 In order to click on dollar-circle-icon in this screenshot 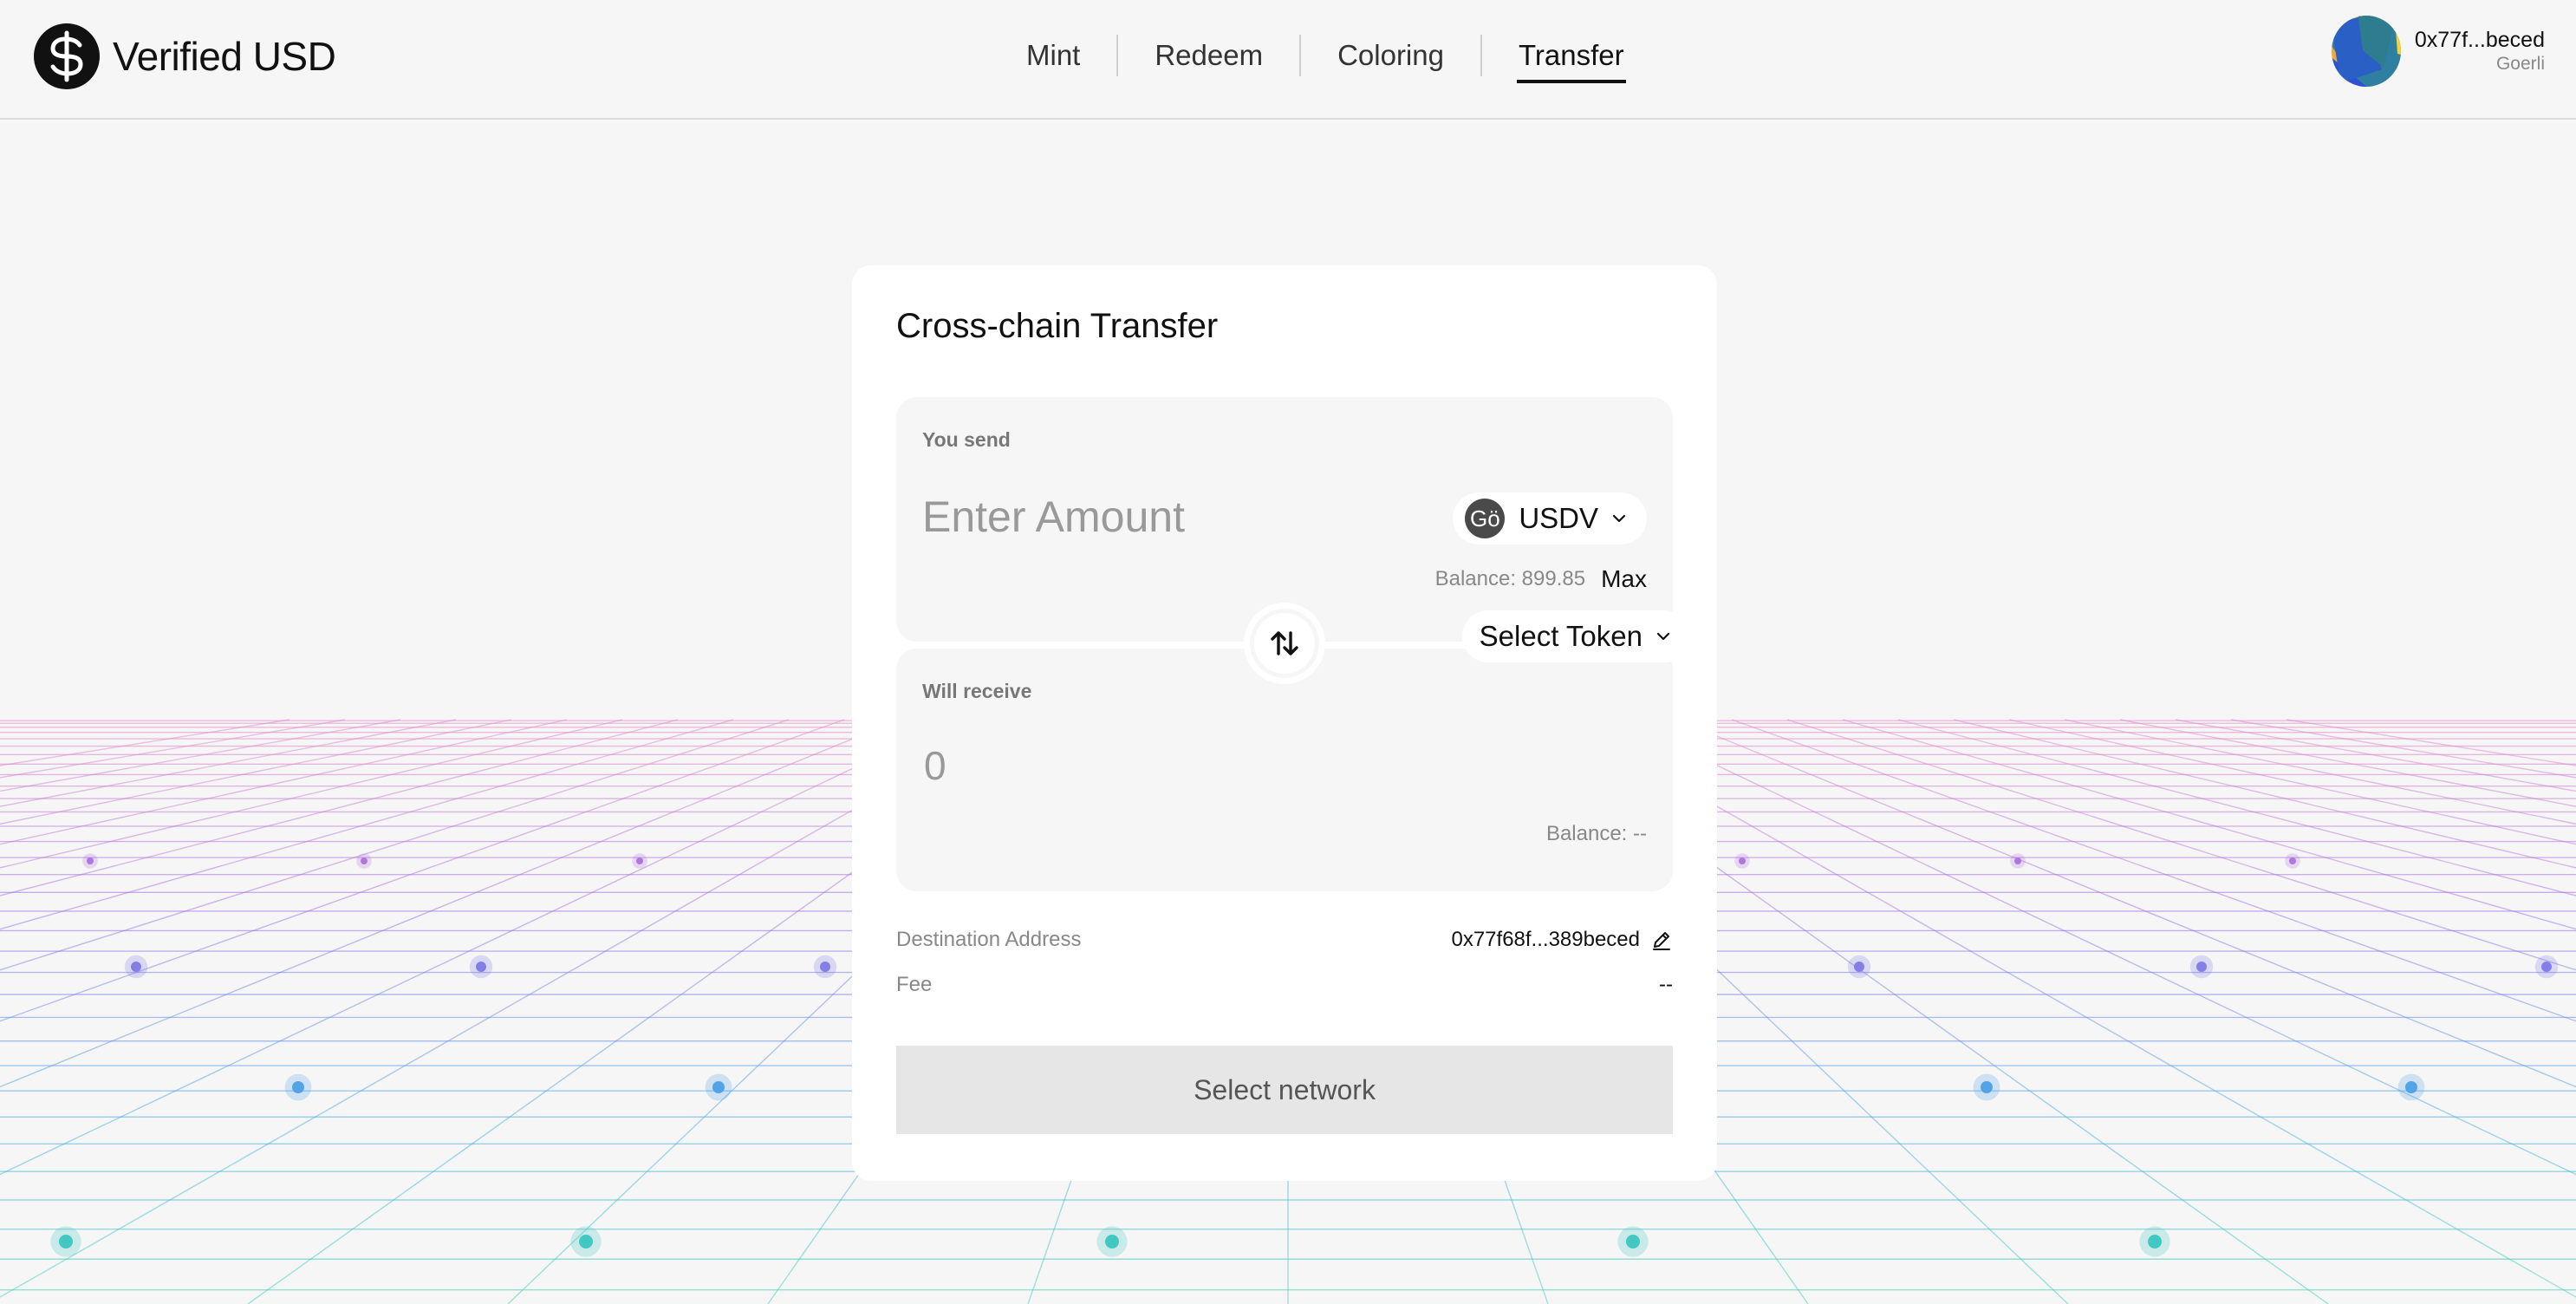, I will do `click(67, 56)`.